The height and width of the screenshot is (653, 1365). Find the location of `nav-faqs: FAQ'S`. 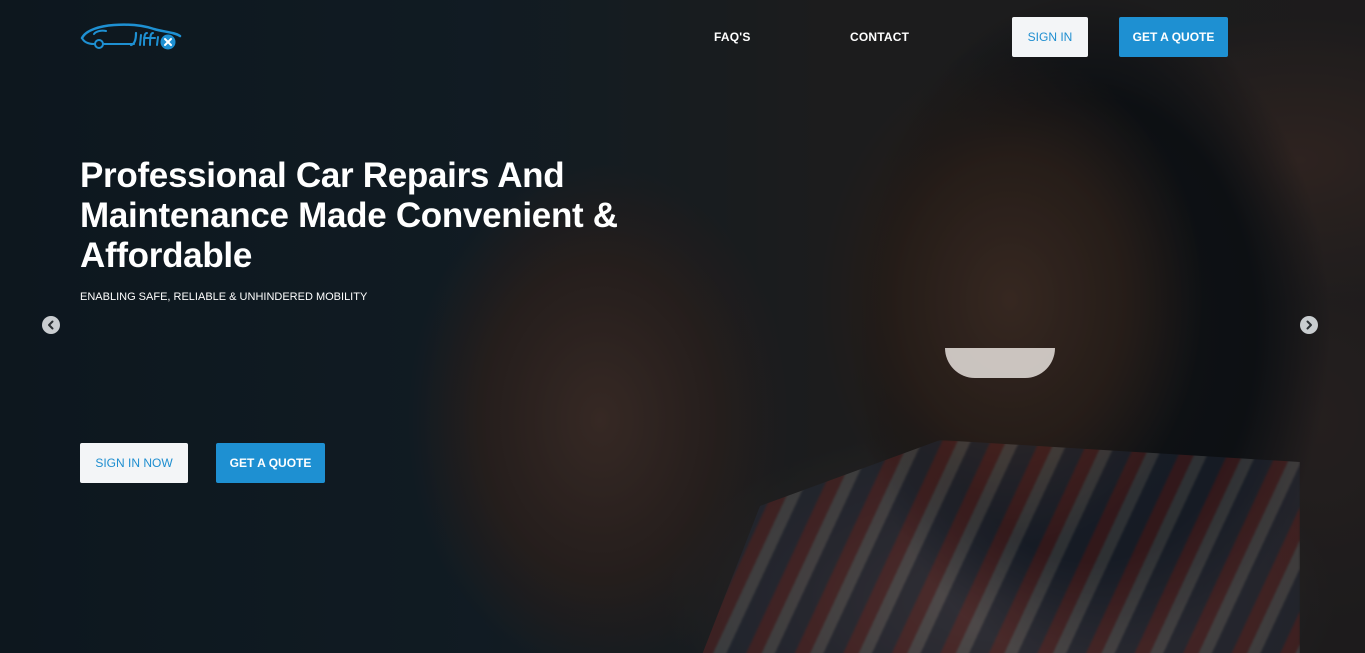

nav-faqs: FAQ'S is located at coordinates (732, 37).